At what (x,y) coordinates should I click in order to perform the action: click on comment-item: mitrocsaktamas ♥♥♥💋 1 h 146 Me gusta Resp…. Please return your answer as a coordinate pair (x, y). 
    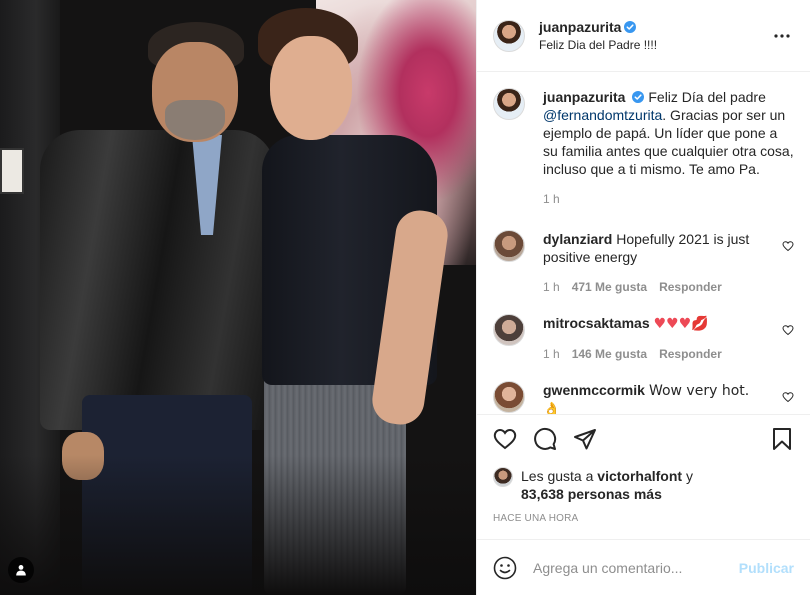
    Looking at the image, I should click on (643, 338).